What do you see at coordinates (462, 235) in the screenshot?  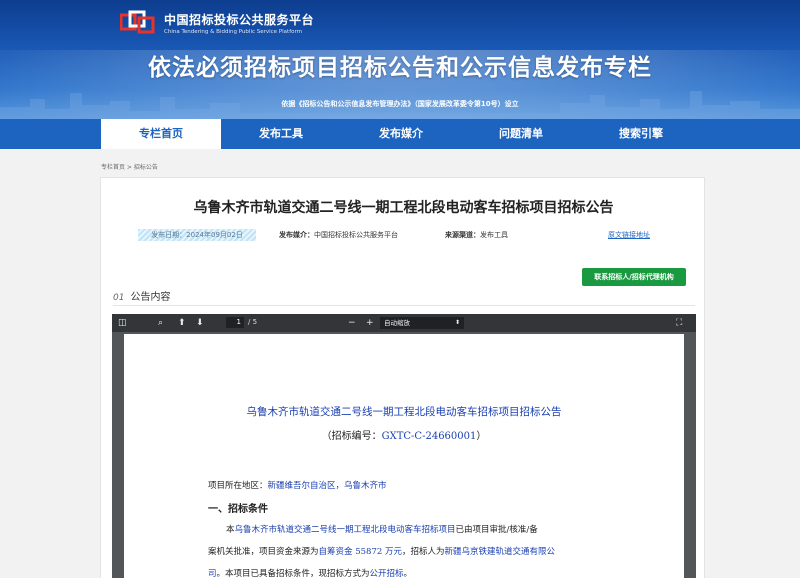 I see `source-channel-label: 来源渠道：` at bounding box center [462, 235].